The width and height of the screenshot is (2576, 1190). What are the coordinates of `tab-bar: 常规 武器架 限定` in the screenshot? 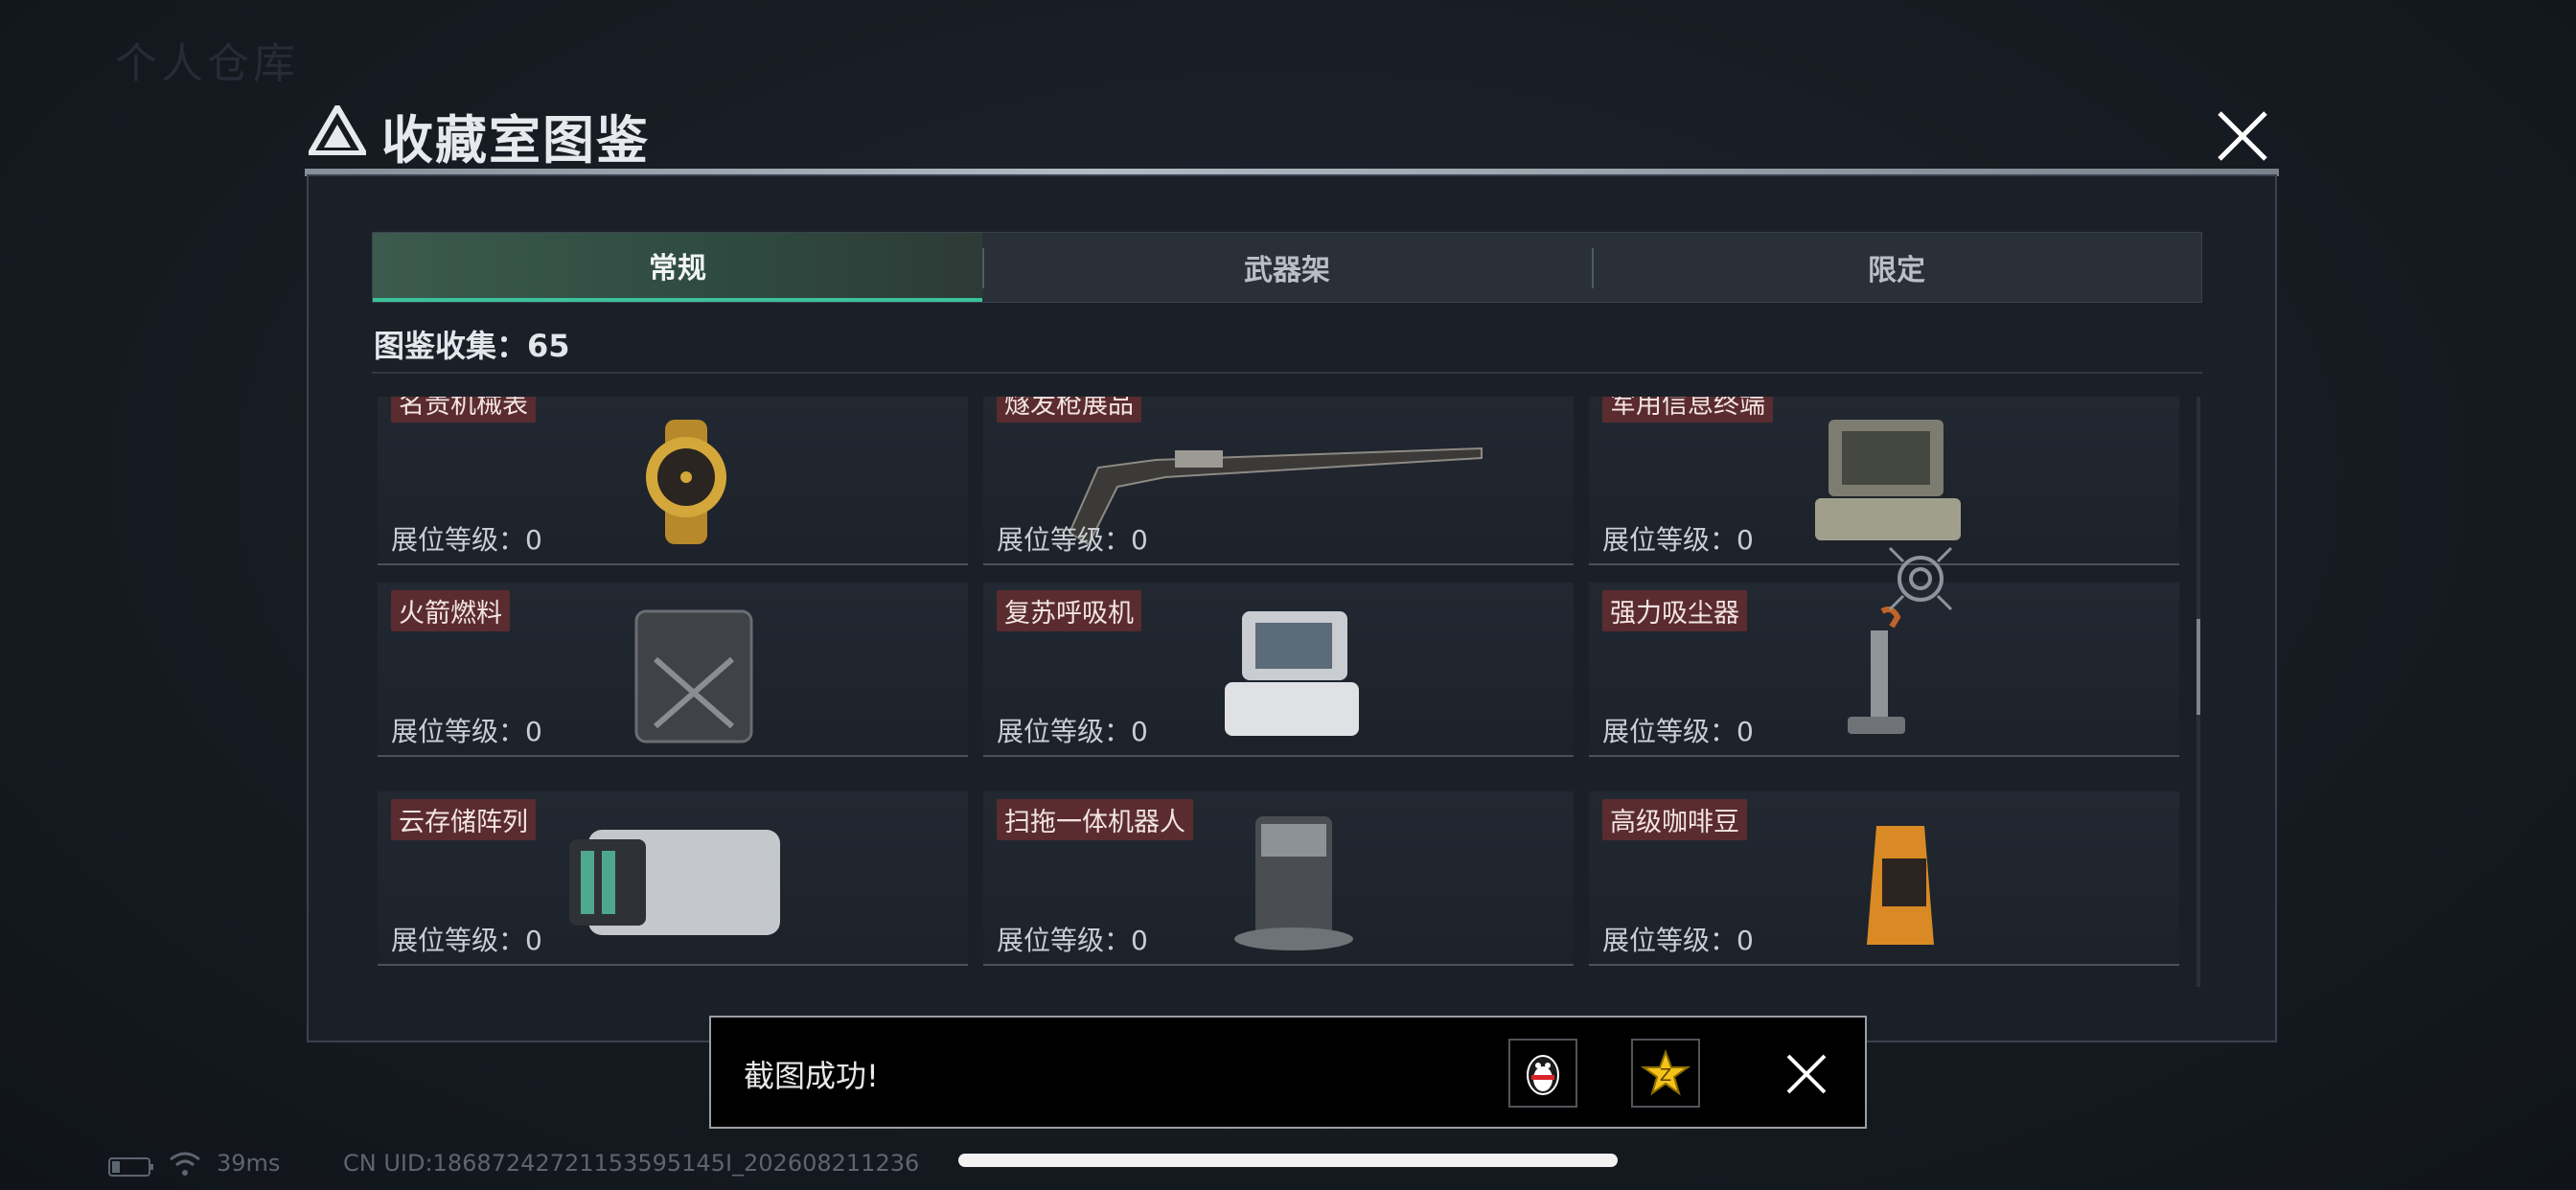 It's located at (1287, 267).